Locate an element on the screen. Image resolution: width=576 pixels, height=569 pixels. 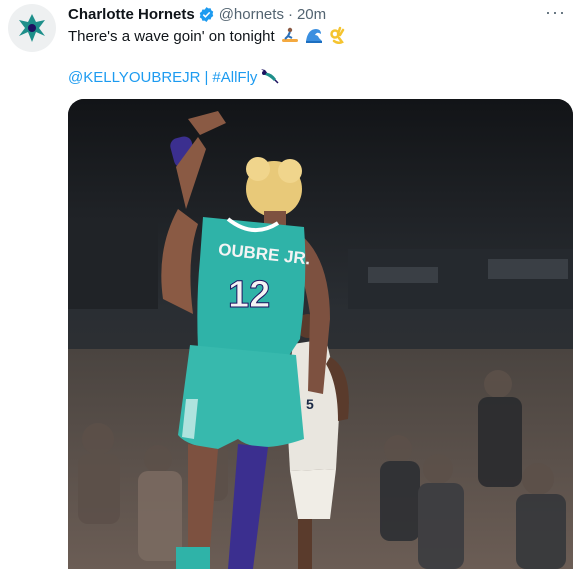
tweet-links: @KELLYOUBREJR | #AllFly is located at coordinates (173, 78).